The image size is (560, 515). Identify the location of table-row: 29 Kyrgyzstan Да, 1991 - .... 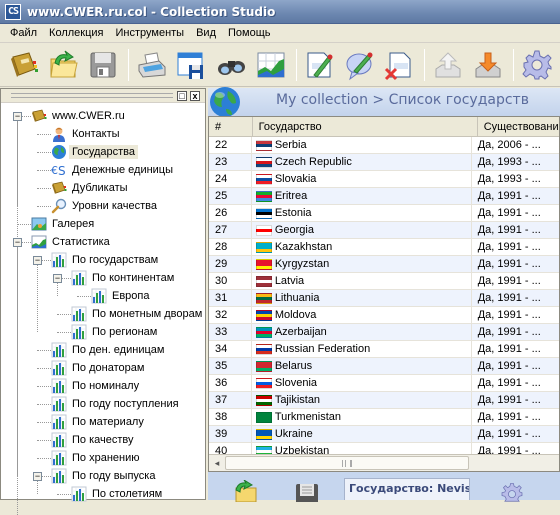
(384, 264).